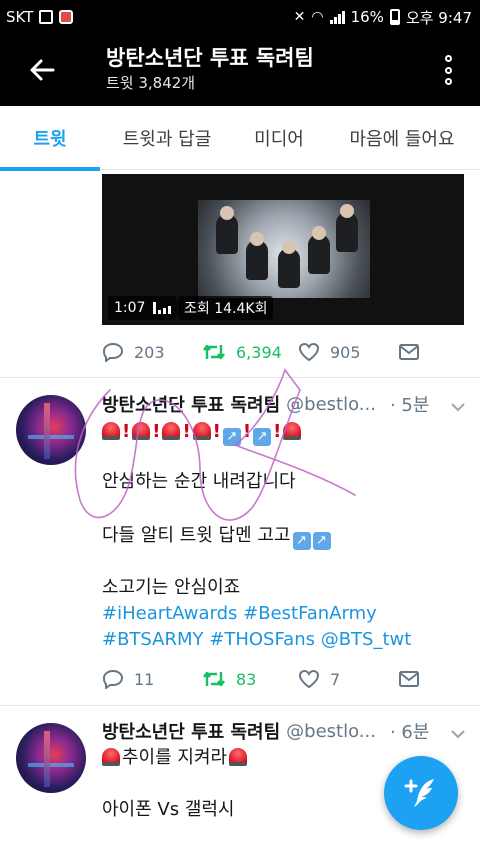  What do you see at coordinates (210, 58) in the screenshot?
I see `page-title: 방탄소년단 투표 독려팀` at bounding box center [210, 58].